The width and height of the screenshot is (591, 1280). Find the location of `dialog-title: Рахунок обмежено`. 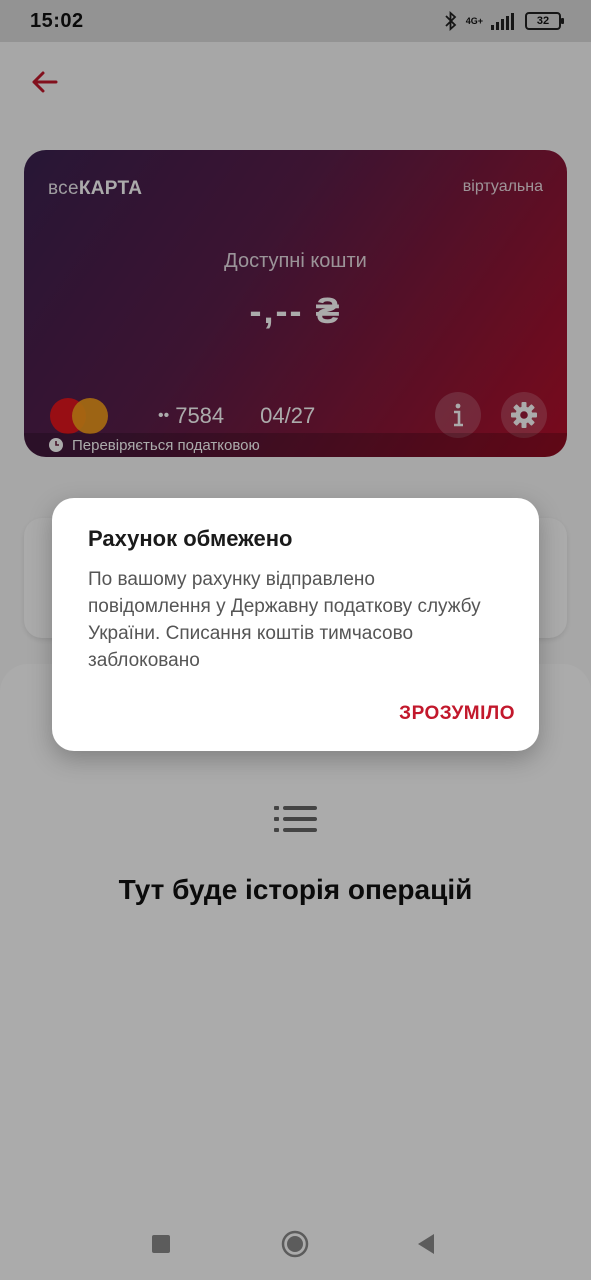

dialog-title: Рахунок обмежено is located at coordinates (190, 538).